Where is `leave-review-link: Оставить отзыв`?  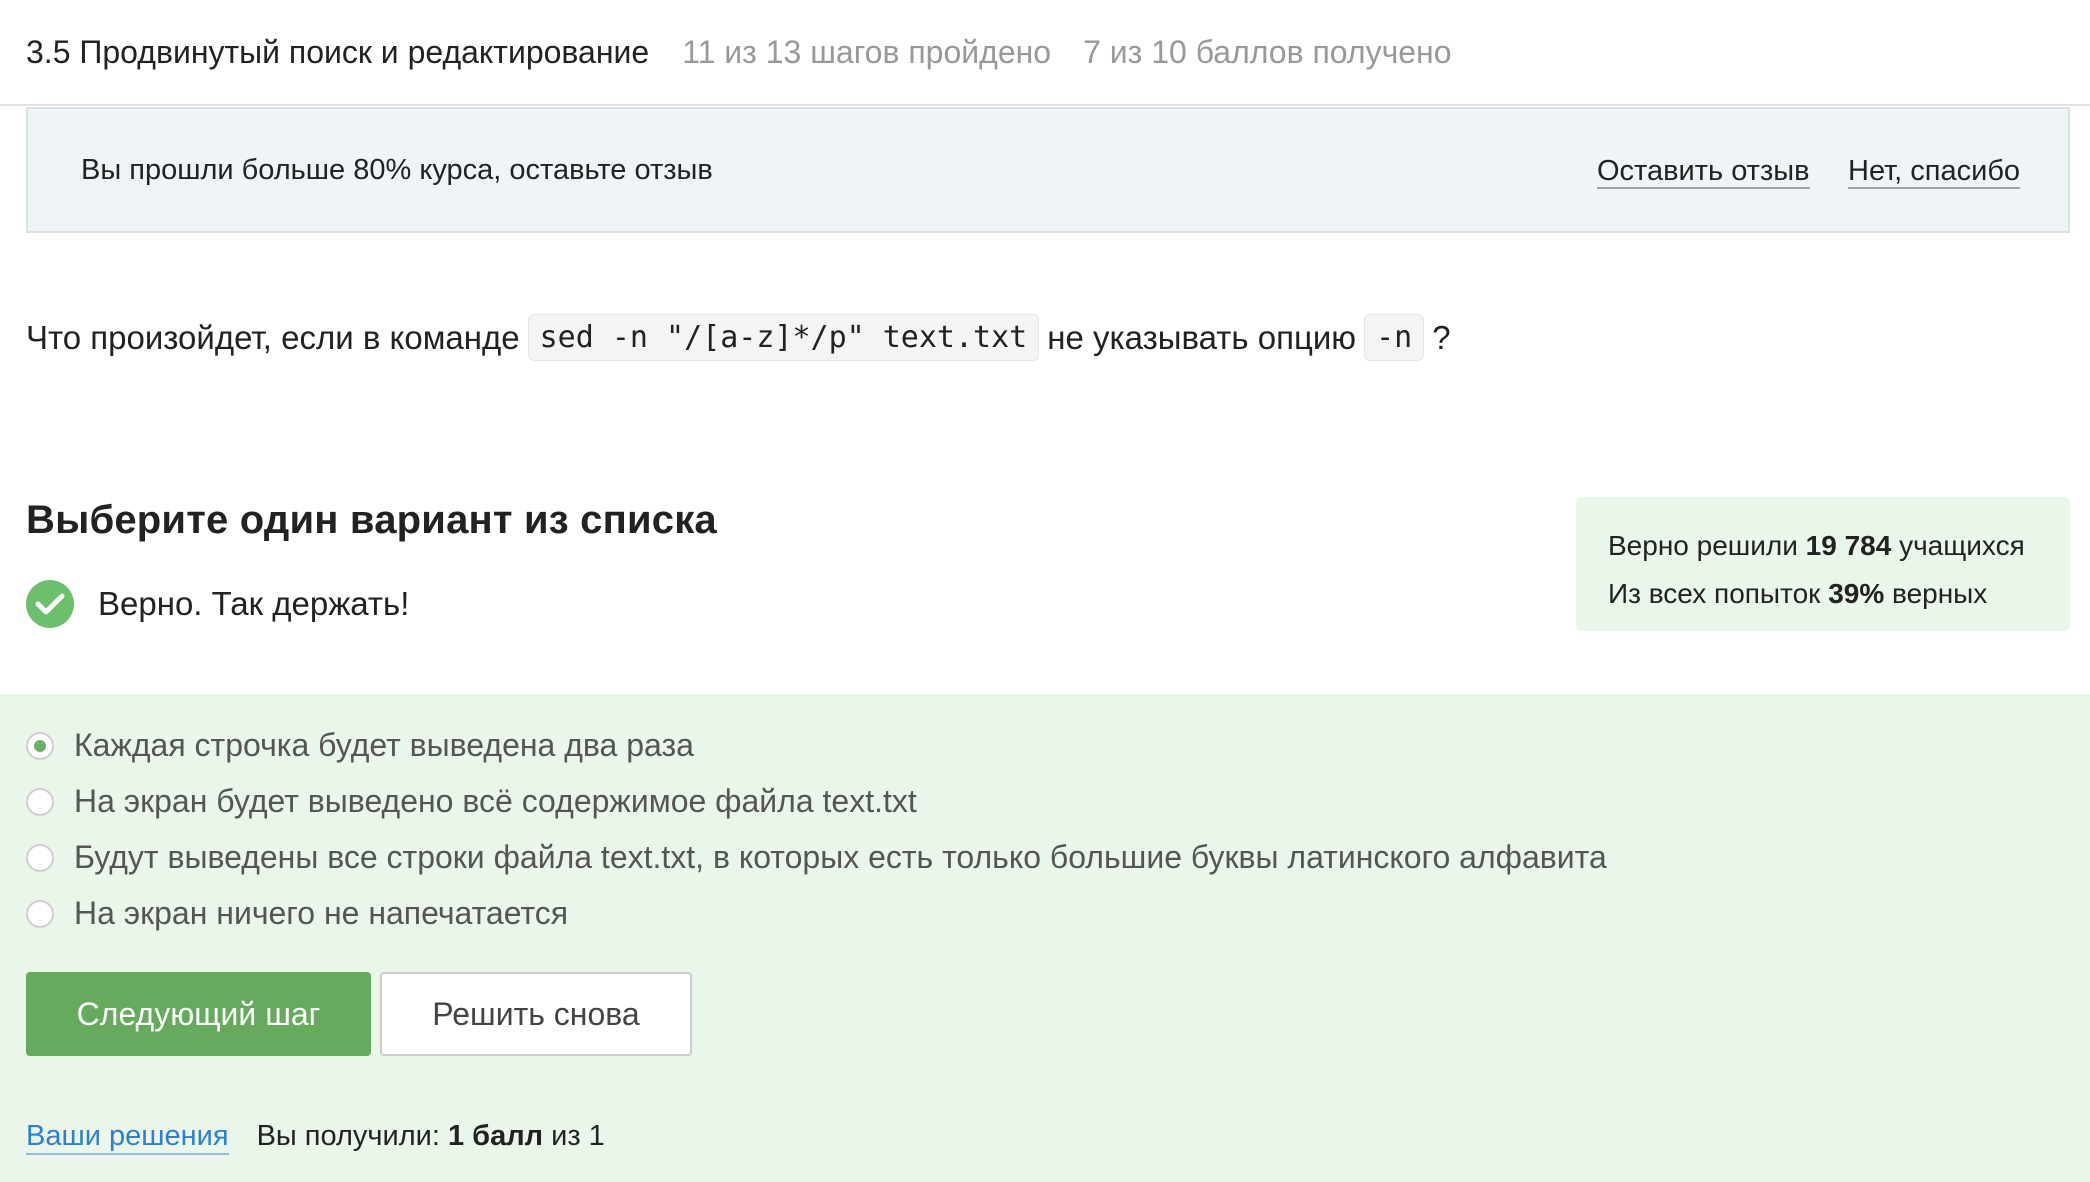 leave-review-link: Оставить отзыв is located at coordinates (1703, 172).